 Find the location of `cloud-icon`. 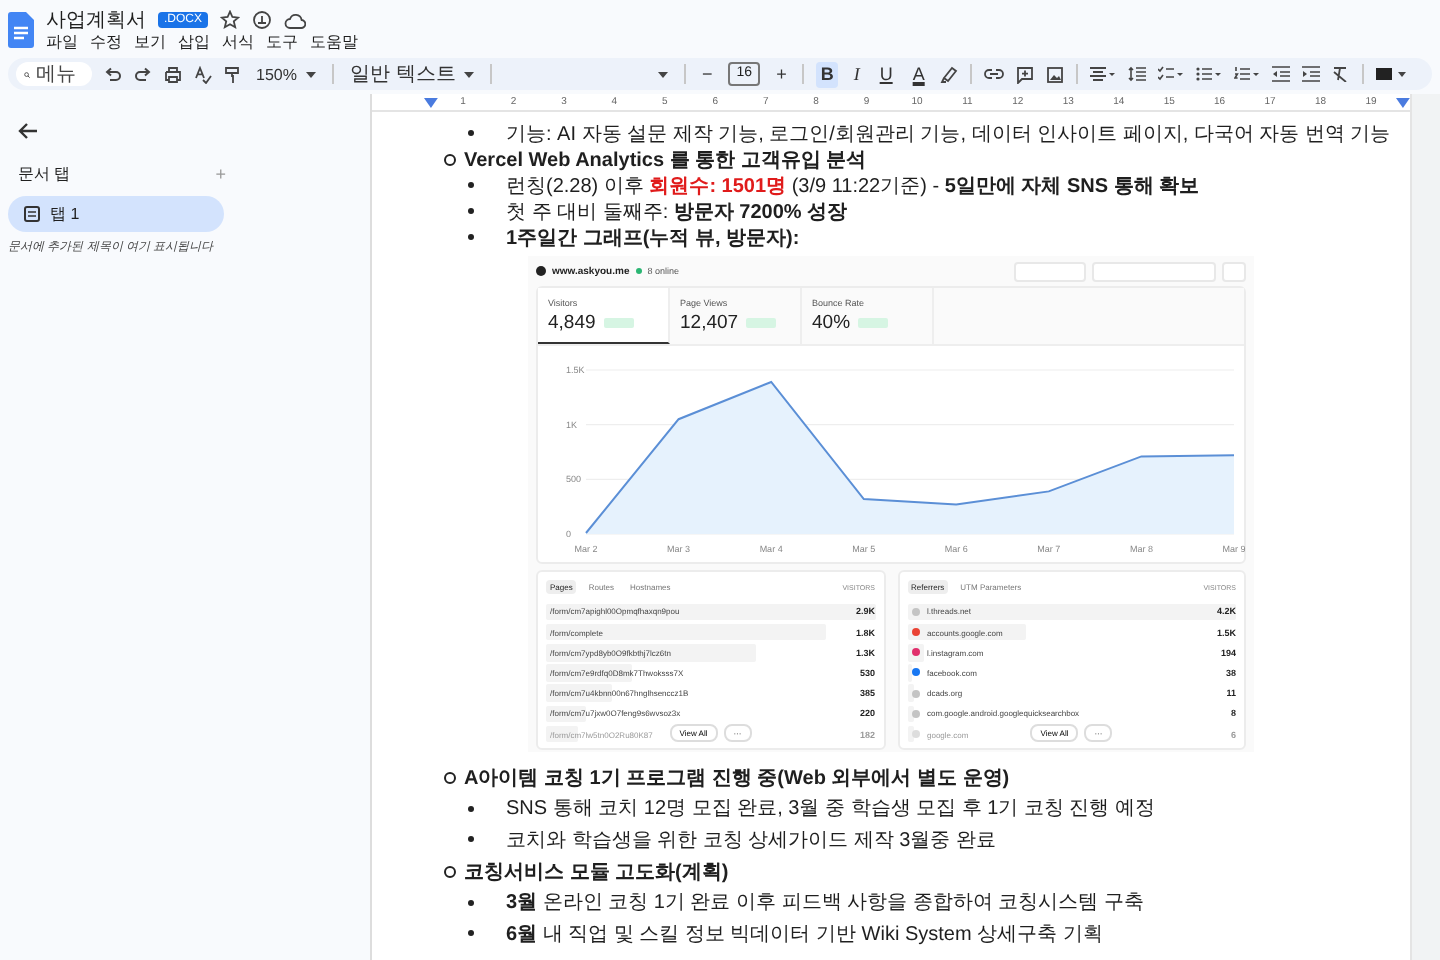

cloud-icon is located at coordinates (295, 20).